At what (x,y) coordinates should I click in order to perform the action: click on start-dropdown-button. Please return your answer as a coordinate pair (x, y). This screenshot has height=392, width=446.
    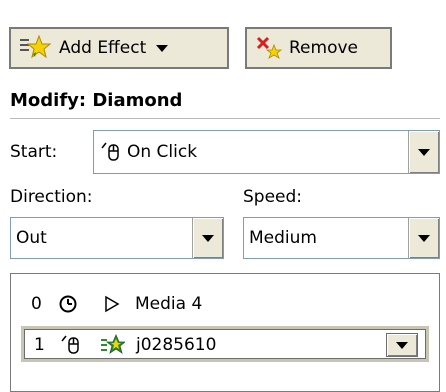
    Looking at the image, I should click on (423, 152).